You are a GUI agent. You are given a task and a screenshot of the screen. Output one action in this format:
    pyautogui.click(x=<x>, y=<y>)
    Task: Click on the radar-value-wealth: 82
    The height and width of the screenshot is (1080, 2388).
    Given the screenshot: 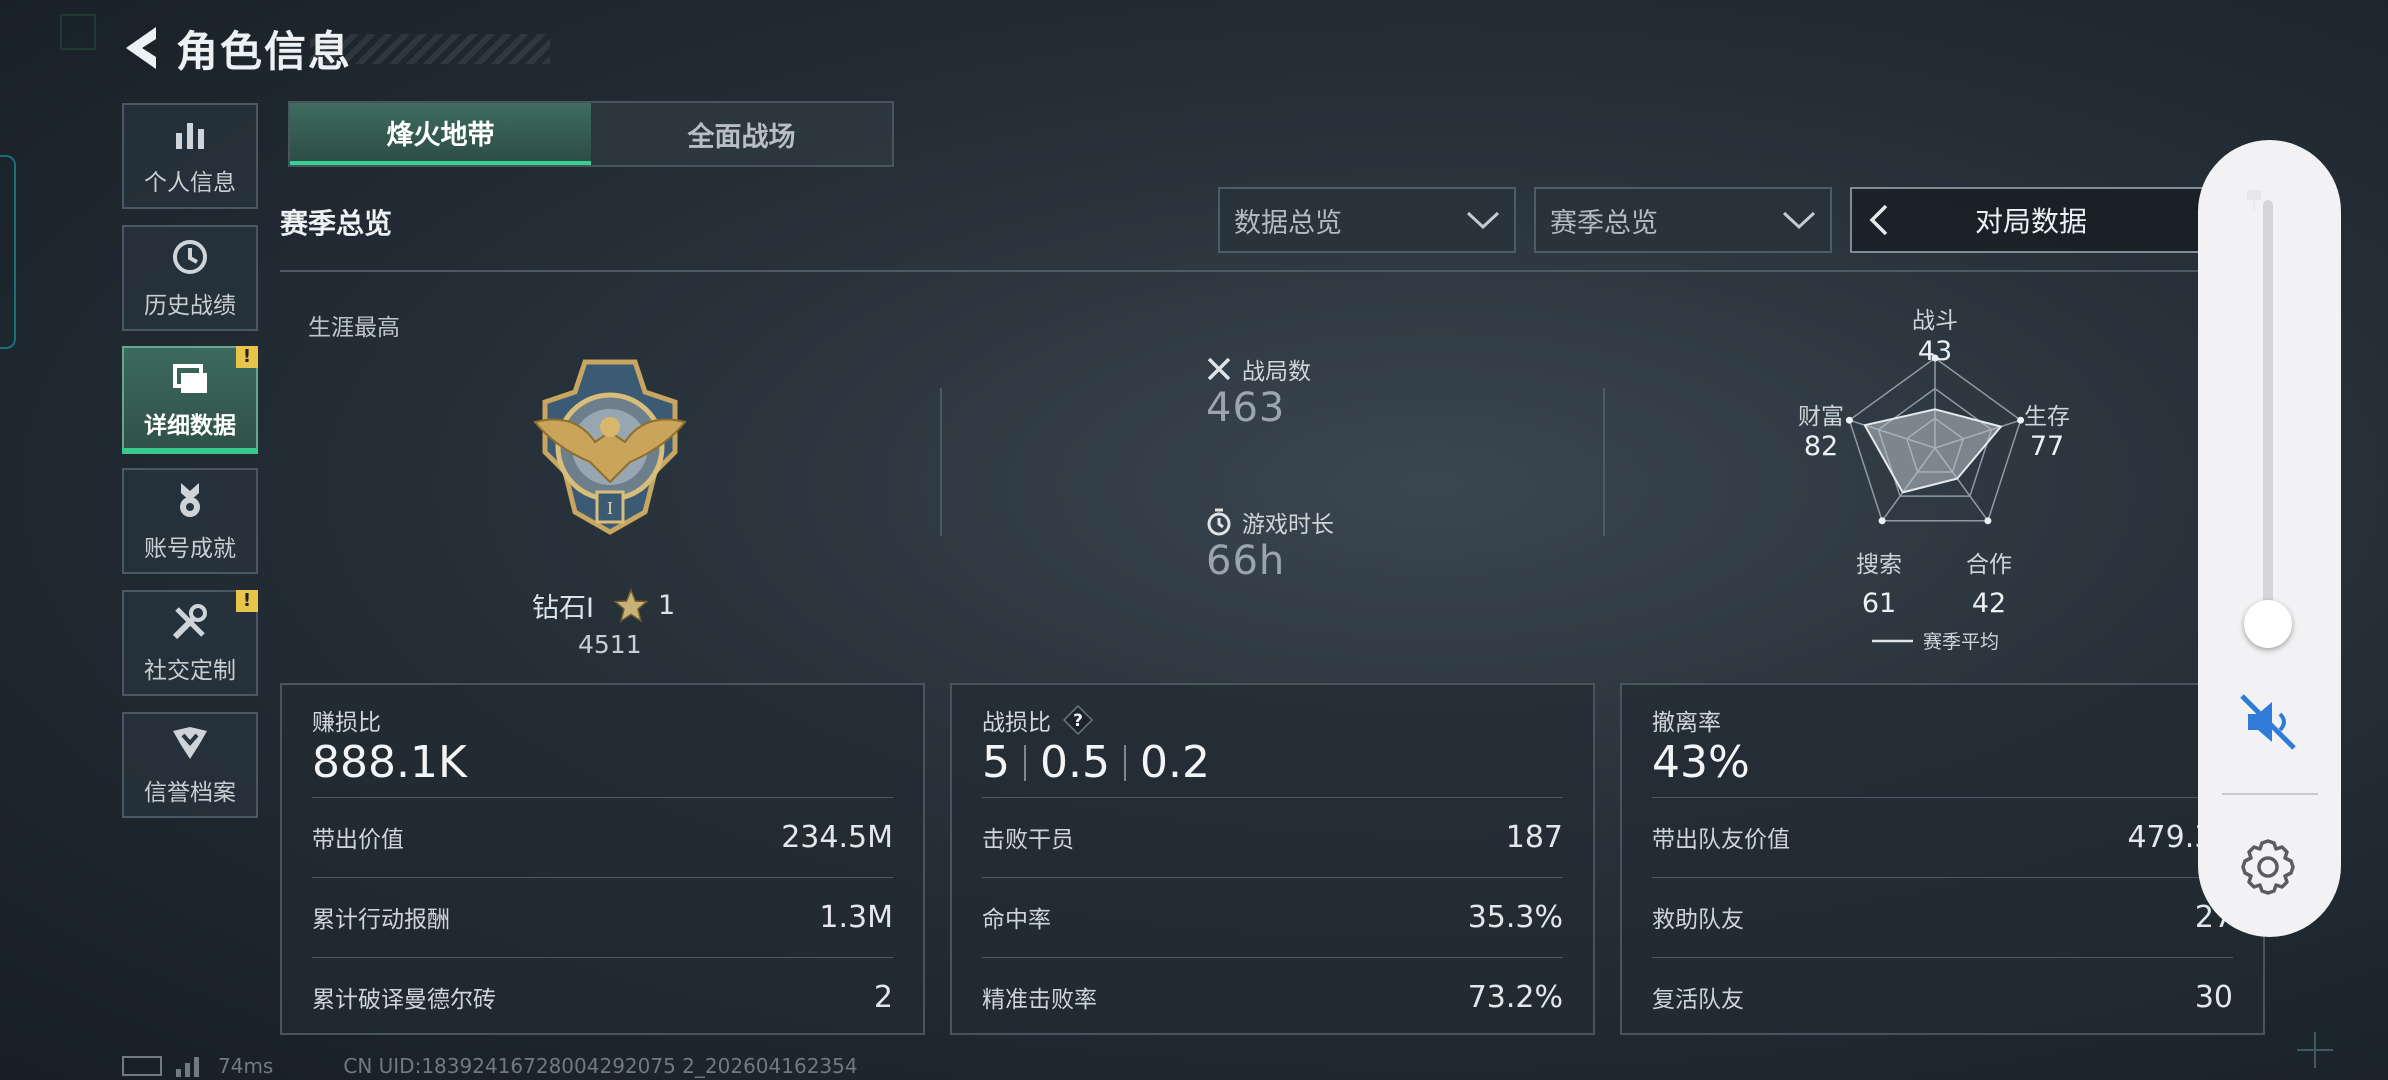 What is the action you would take?
    pyautogui.click(x=1821, y=446)
    